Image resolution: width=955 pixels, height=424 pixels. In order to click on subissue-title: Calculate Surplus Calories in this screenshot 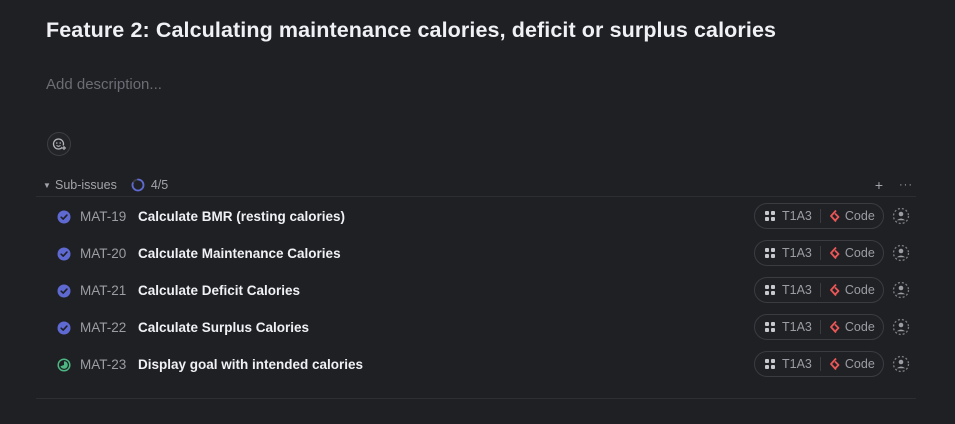, I will do `click(223, 327)`.